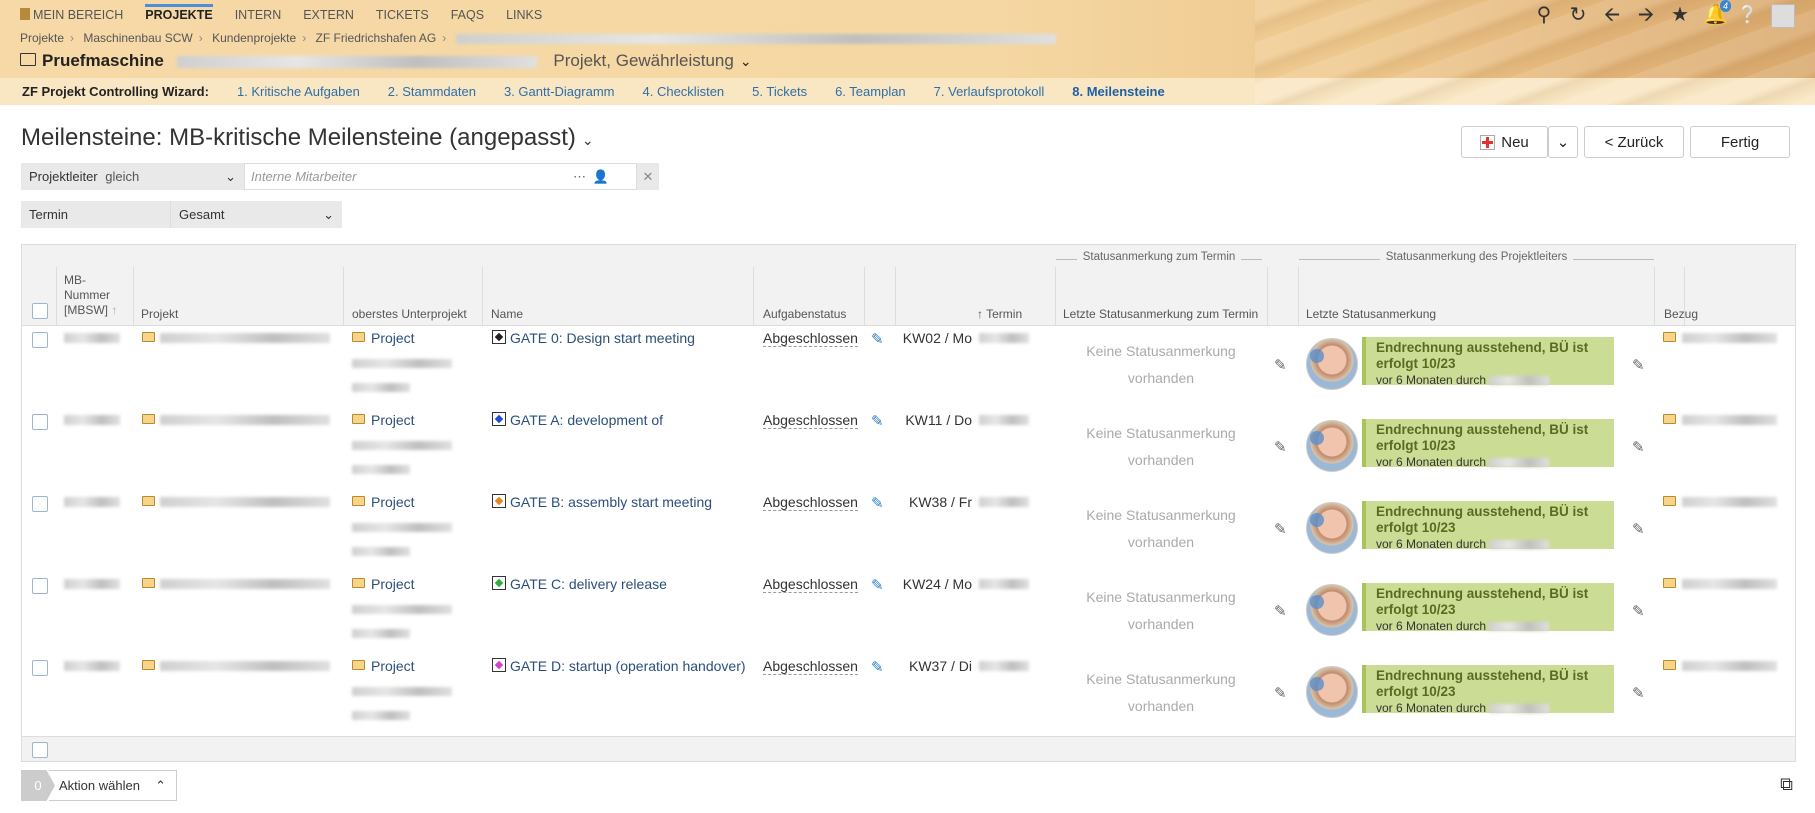 This screenshot has width=1815, height=813. Describe the element at coordinates (113, 785) in the screenshot. I see `action-select: Aktion wählen ⌃` at that location.